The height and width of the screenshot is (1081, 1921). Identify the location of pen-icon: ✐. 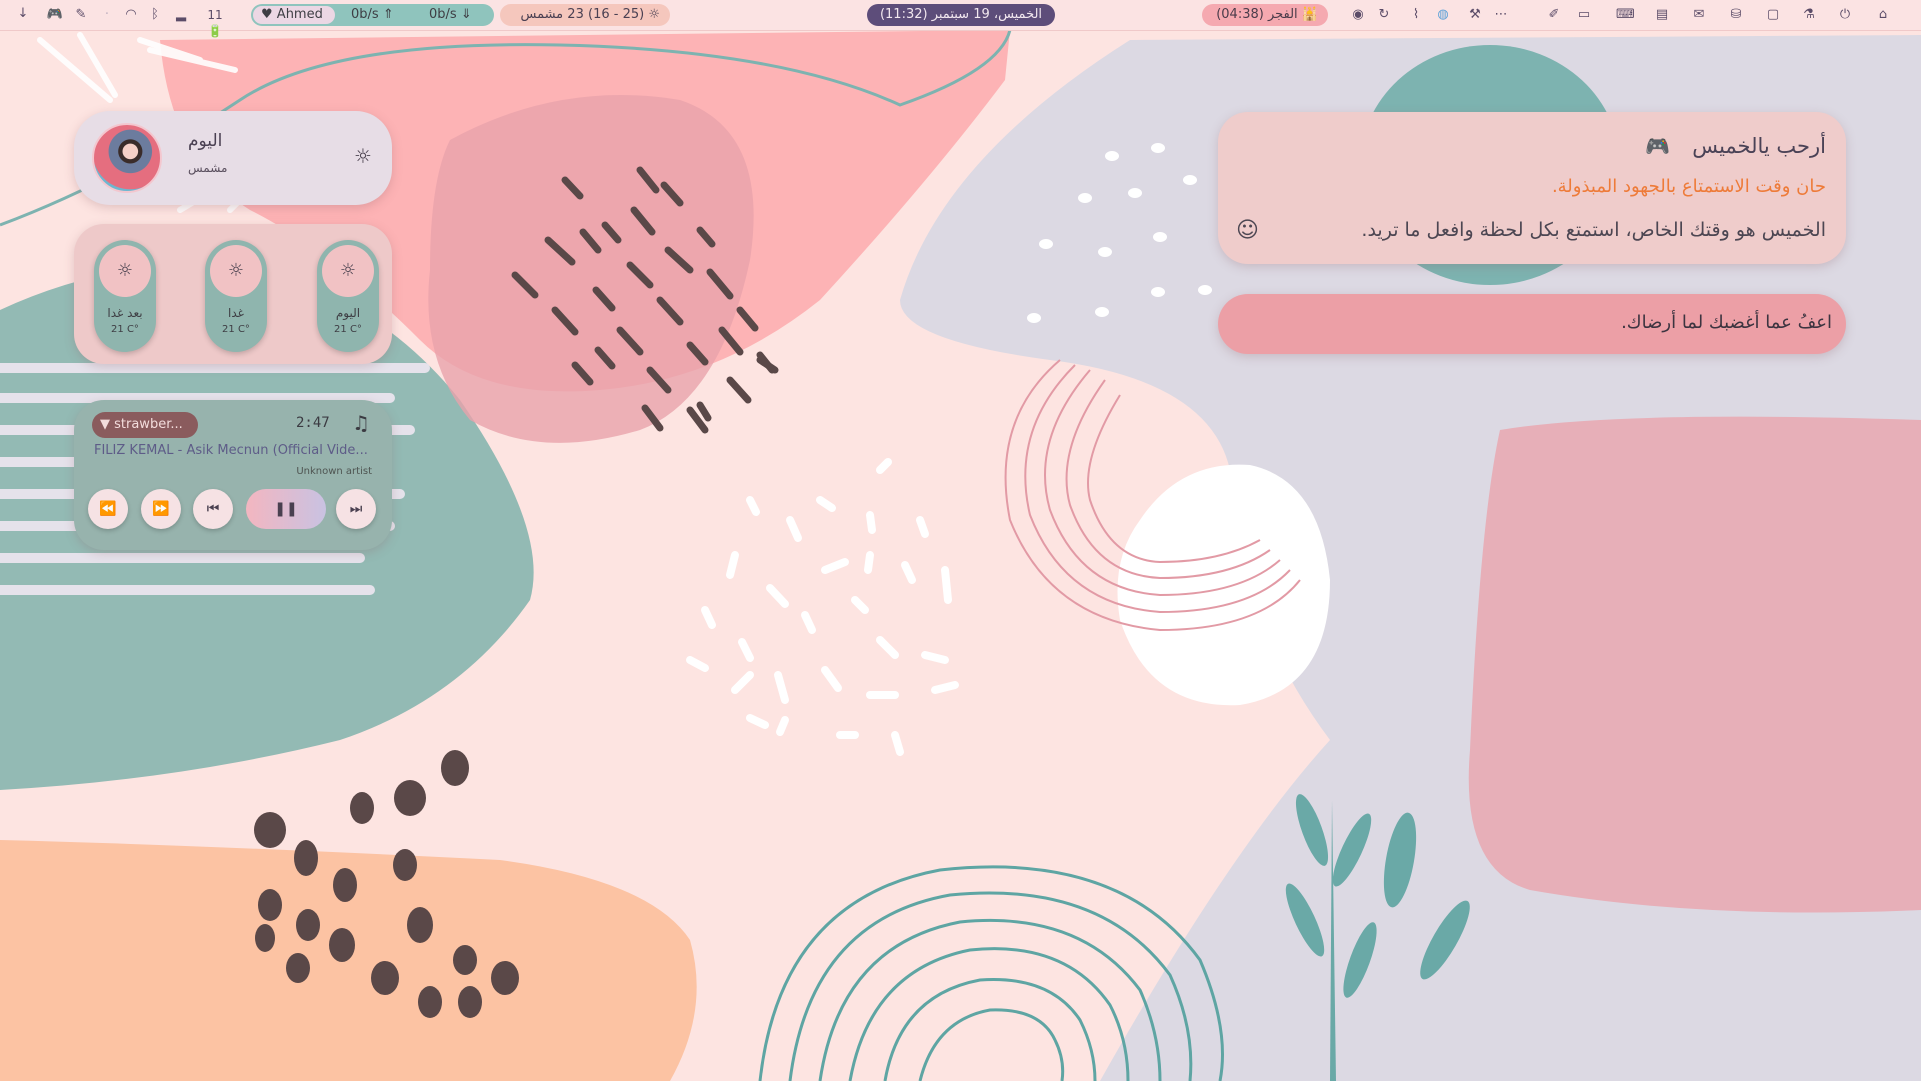
(1554, 15).